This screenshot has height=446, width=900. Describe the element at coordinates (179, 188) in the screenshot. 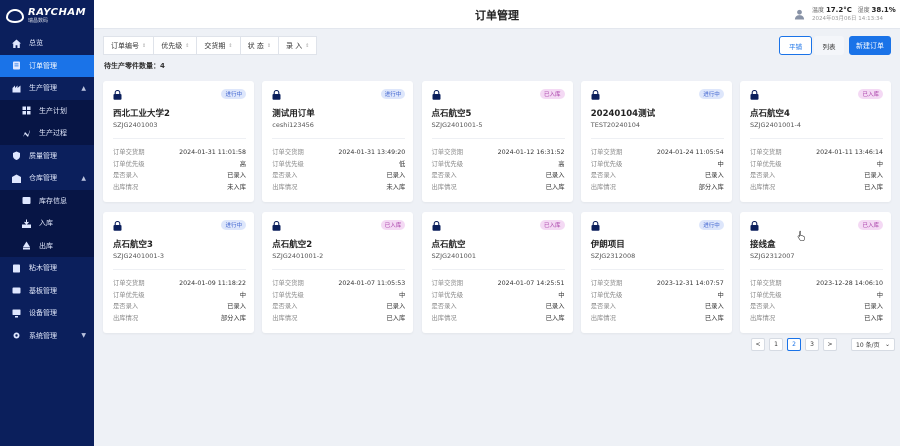

I see `order-field-outbound: 出库情况 未入库` at that location.